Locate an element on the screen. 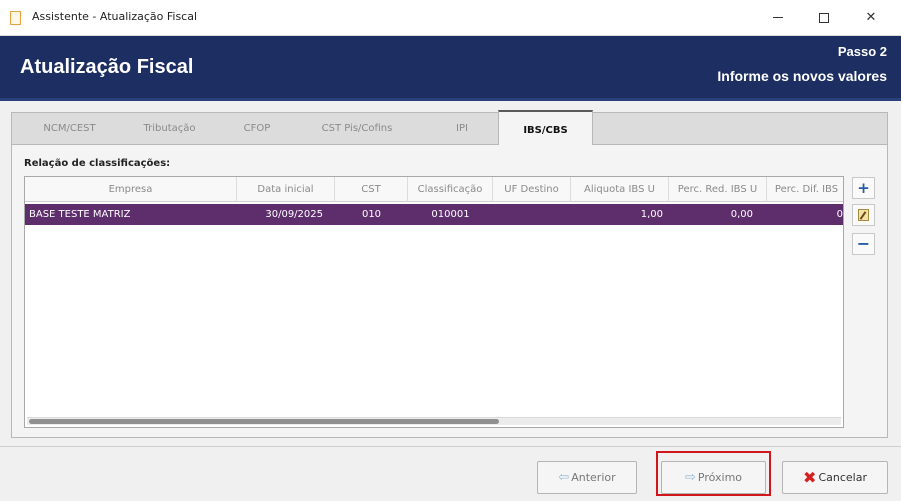  add-row-button: + is located at coordinates (863, 188).